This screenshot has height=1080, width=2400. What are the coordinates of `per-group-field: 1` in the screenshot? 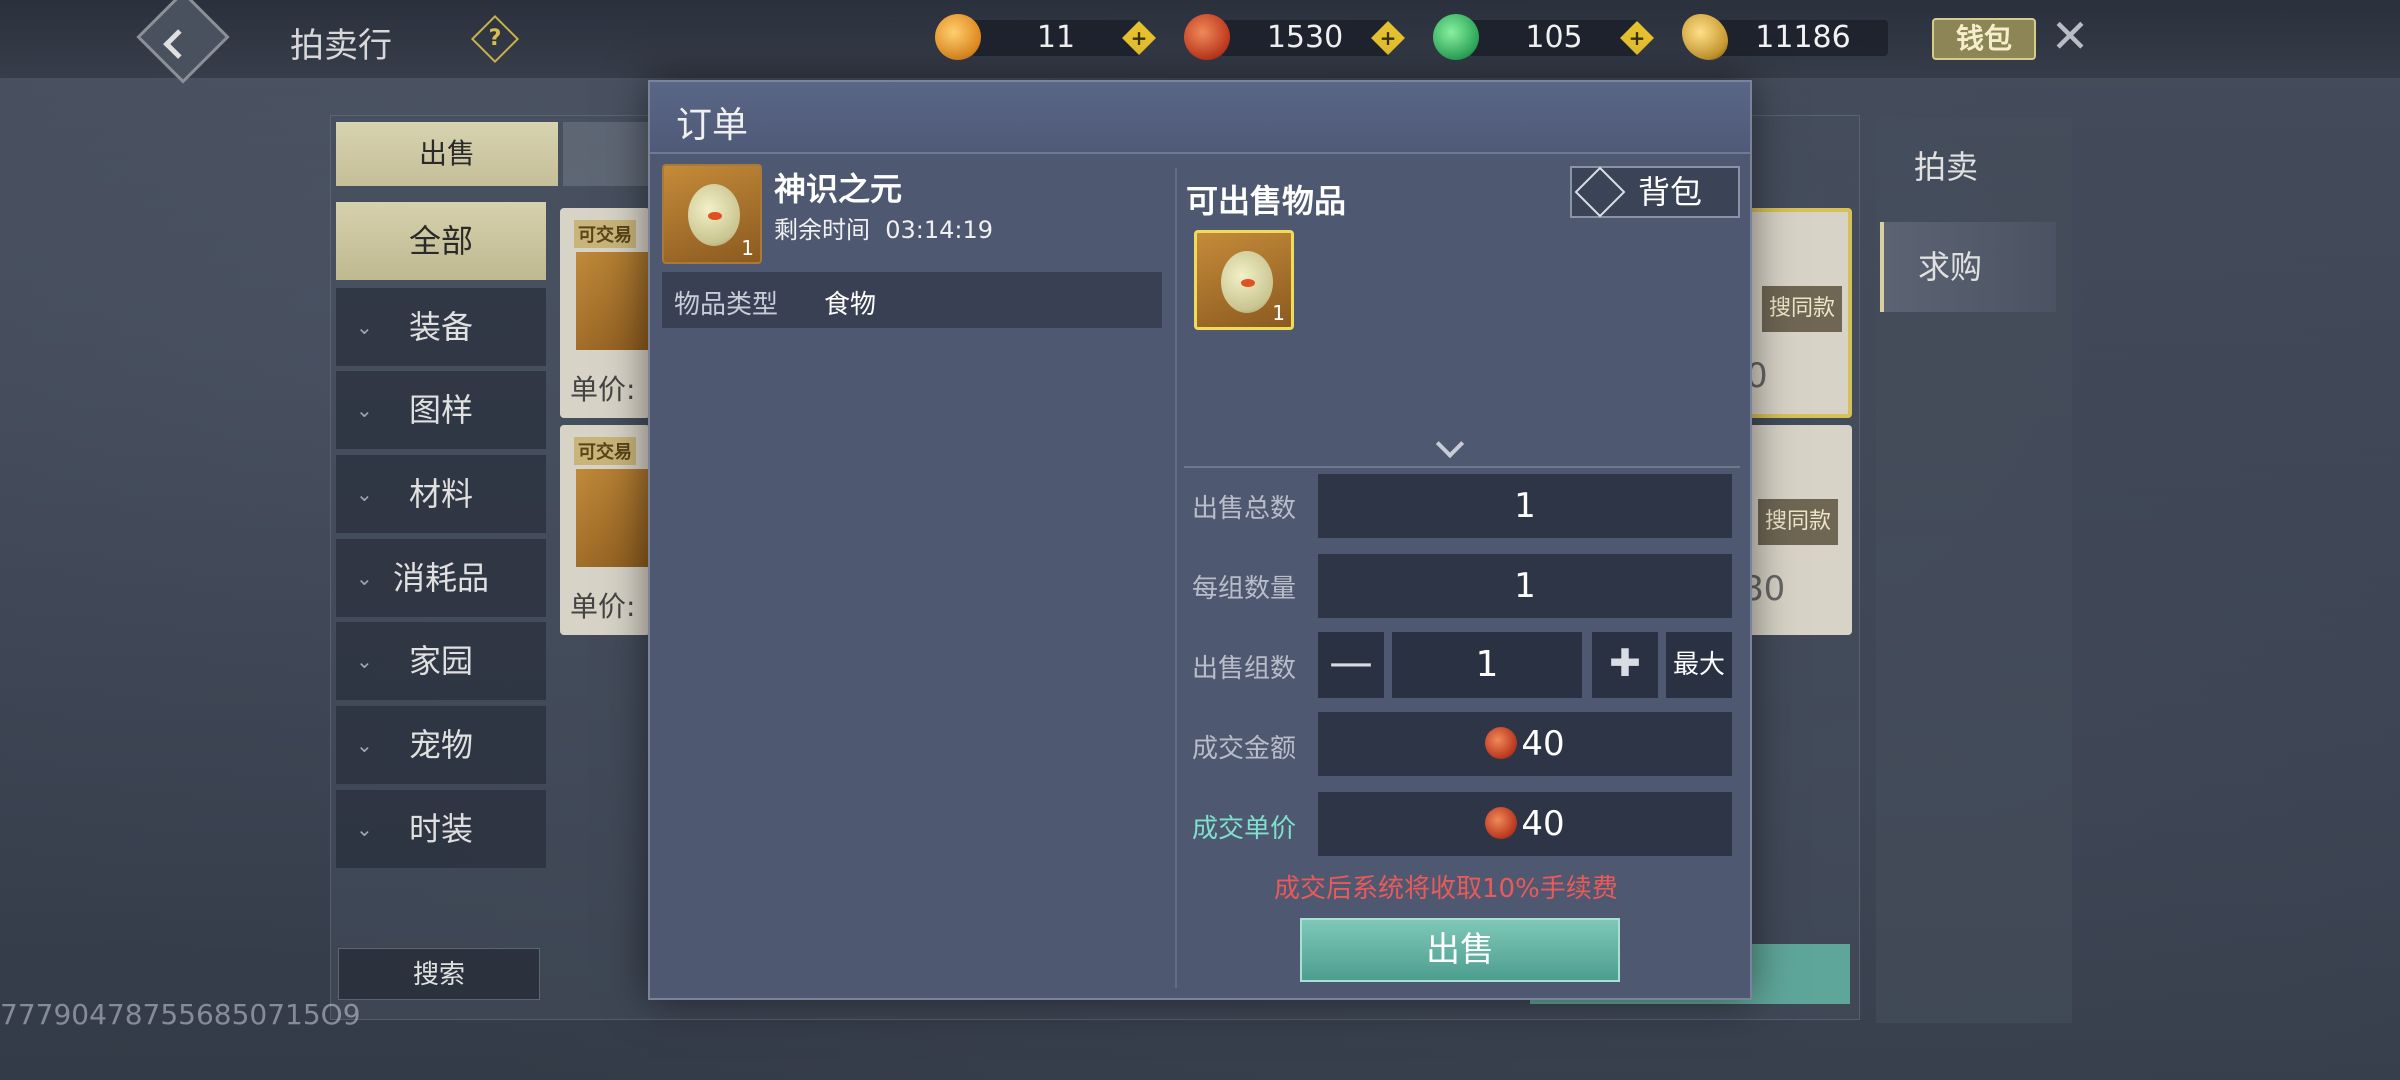 It's located at (1525, 586).